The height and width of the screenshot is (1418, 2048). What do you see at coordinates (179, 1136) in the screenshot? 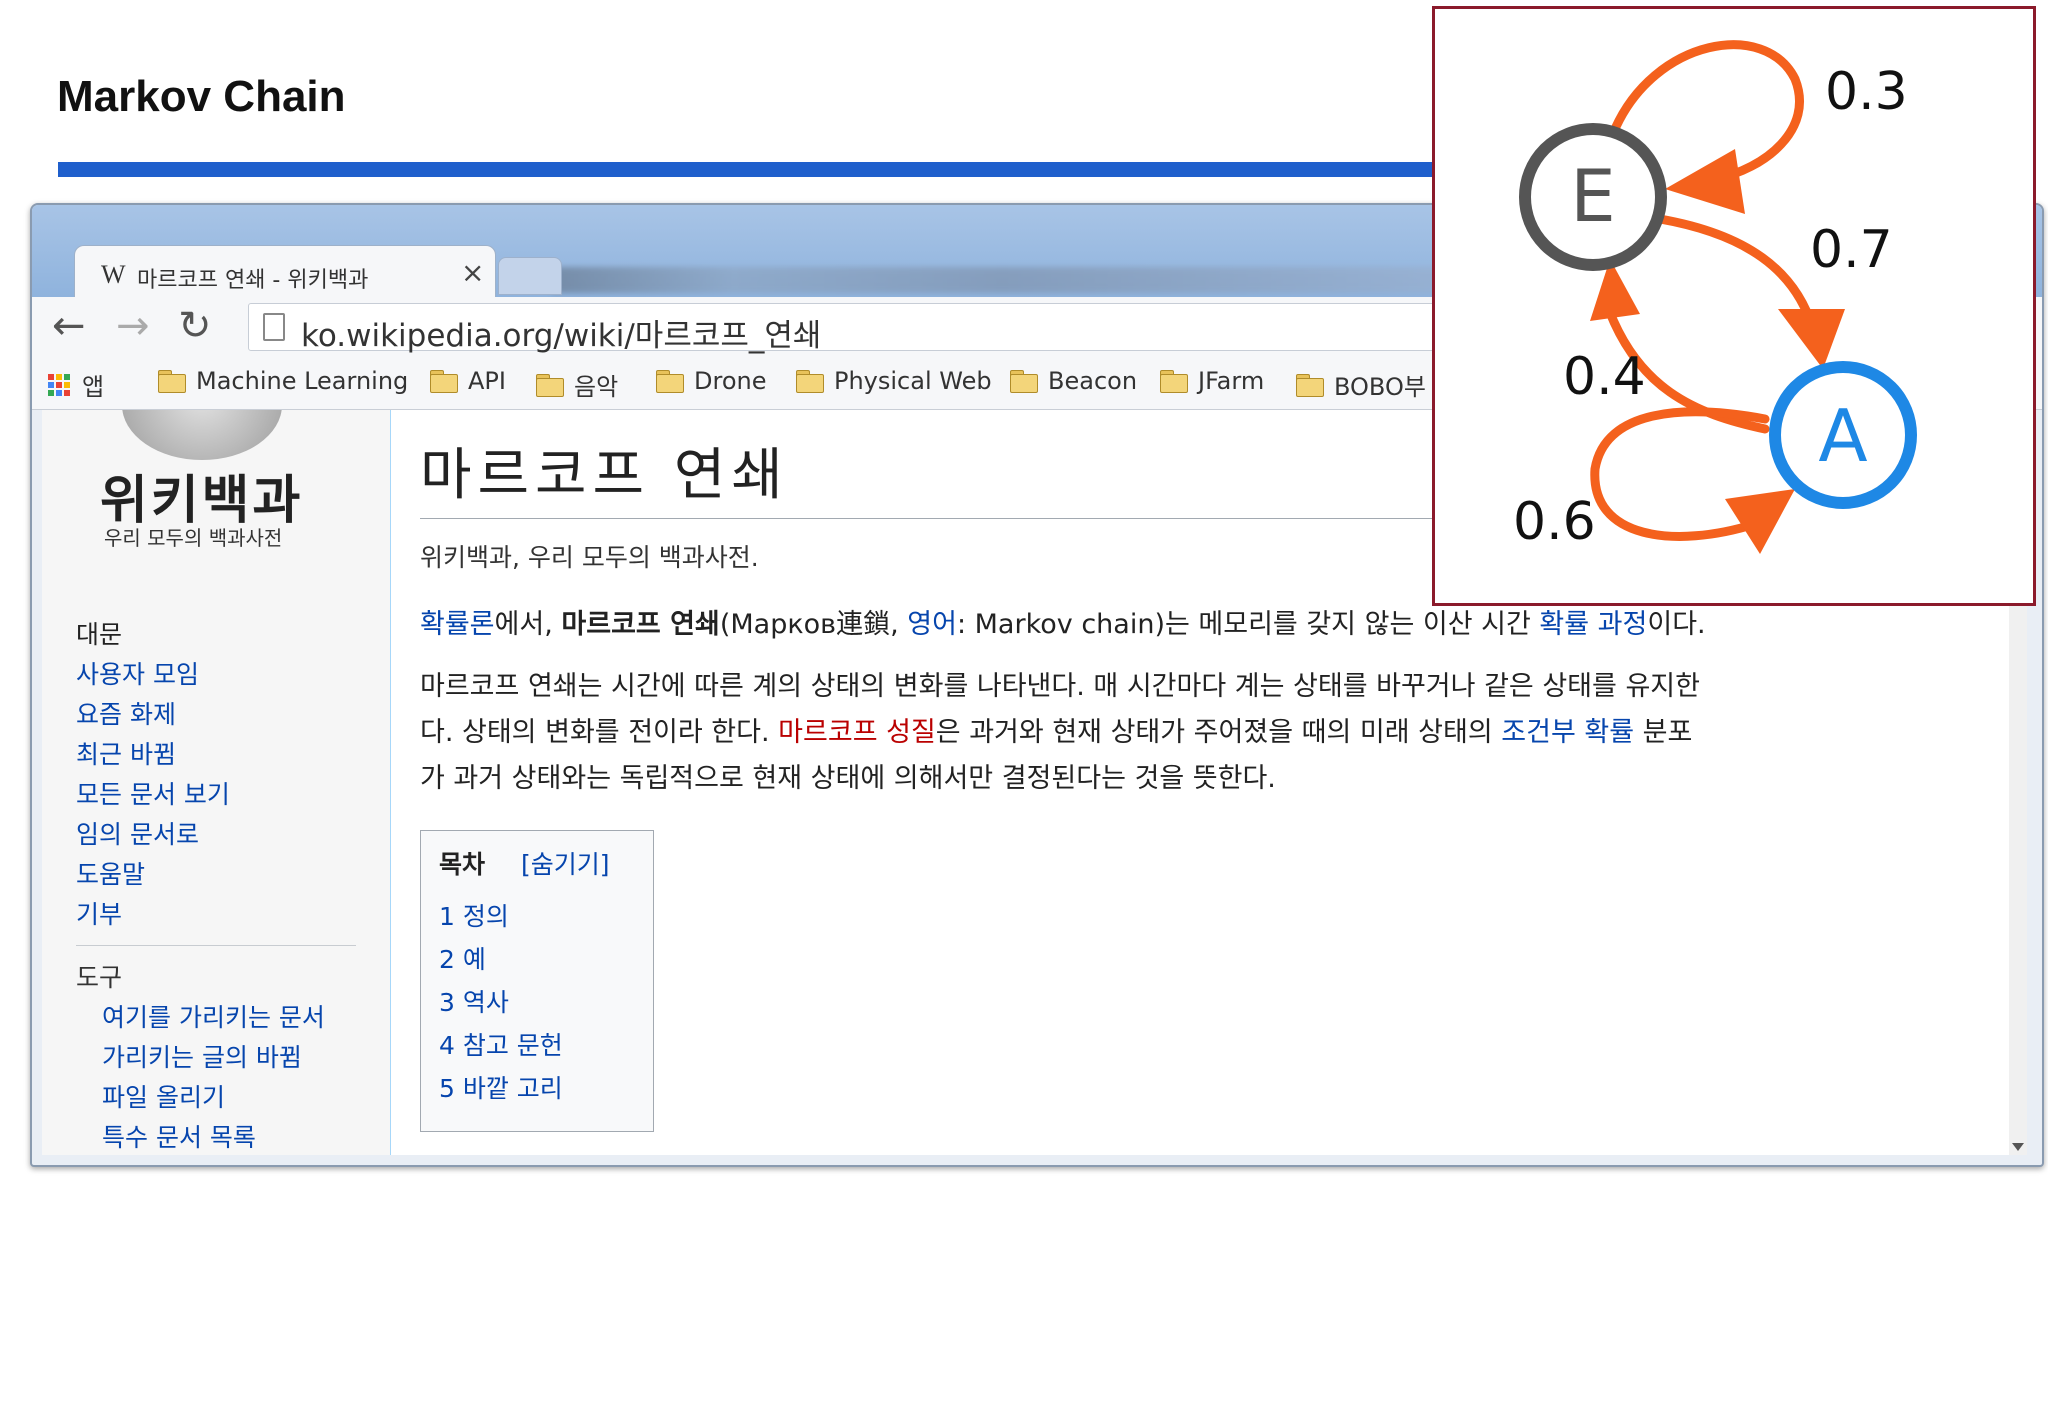
I see `tool-special-pages: 특수 문서 목록` at bounding box center [179, 1136].